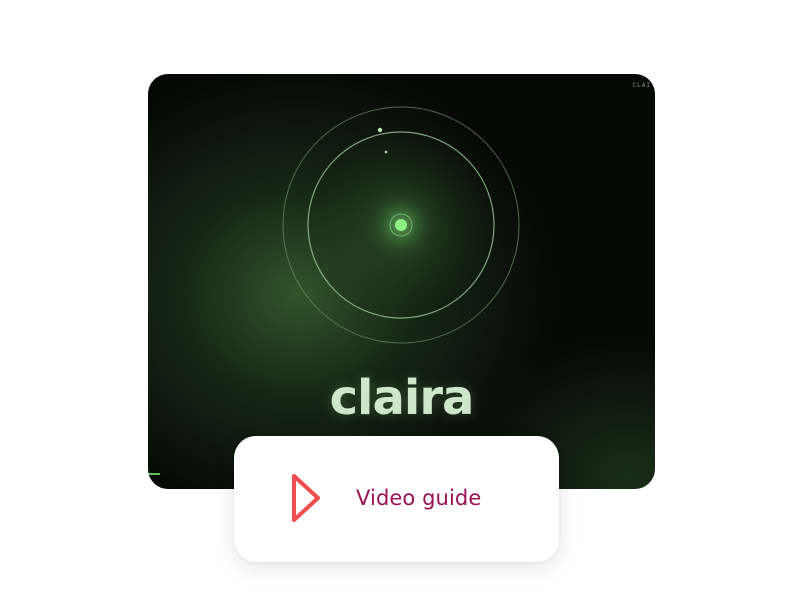 This screenshot has height=600, width=800. I want to click on core-dot, so click(401, 225).